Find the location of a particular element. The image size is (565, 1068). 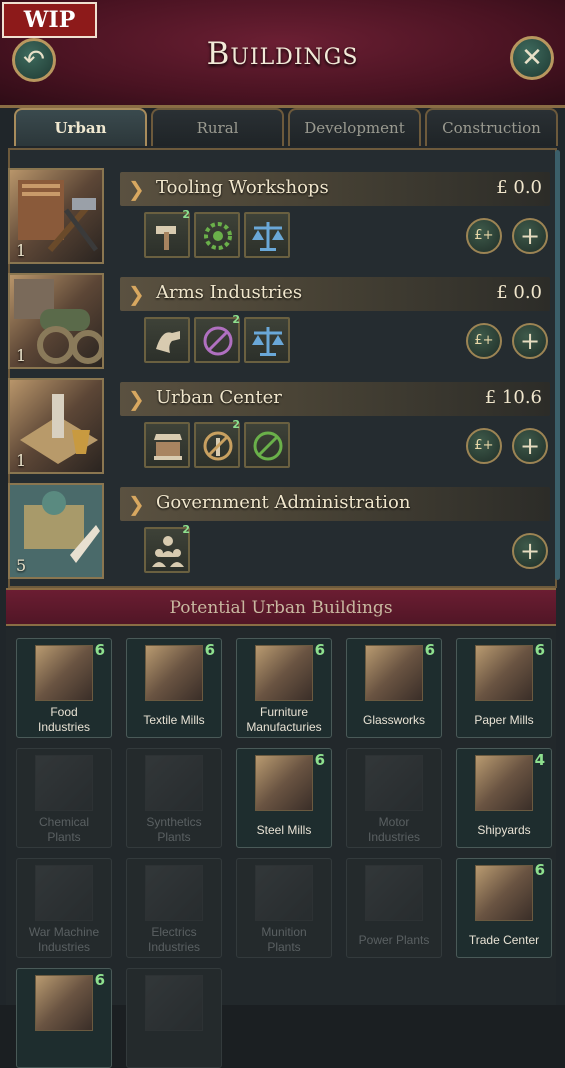

building-image: 5 is located at coordinates (56, 531).